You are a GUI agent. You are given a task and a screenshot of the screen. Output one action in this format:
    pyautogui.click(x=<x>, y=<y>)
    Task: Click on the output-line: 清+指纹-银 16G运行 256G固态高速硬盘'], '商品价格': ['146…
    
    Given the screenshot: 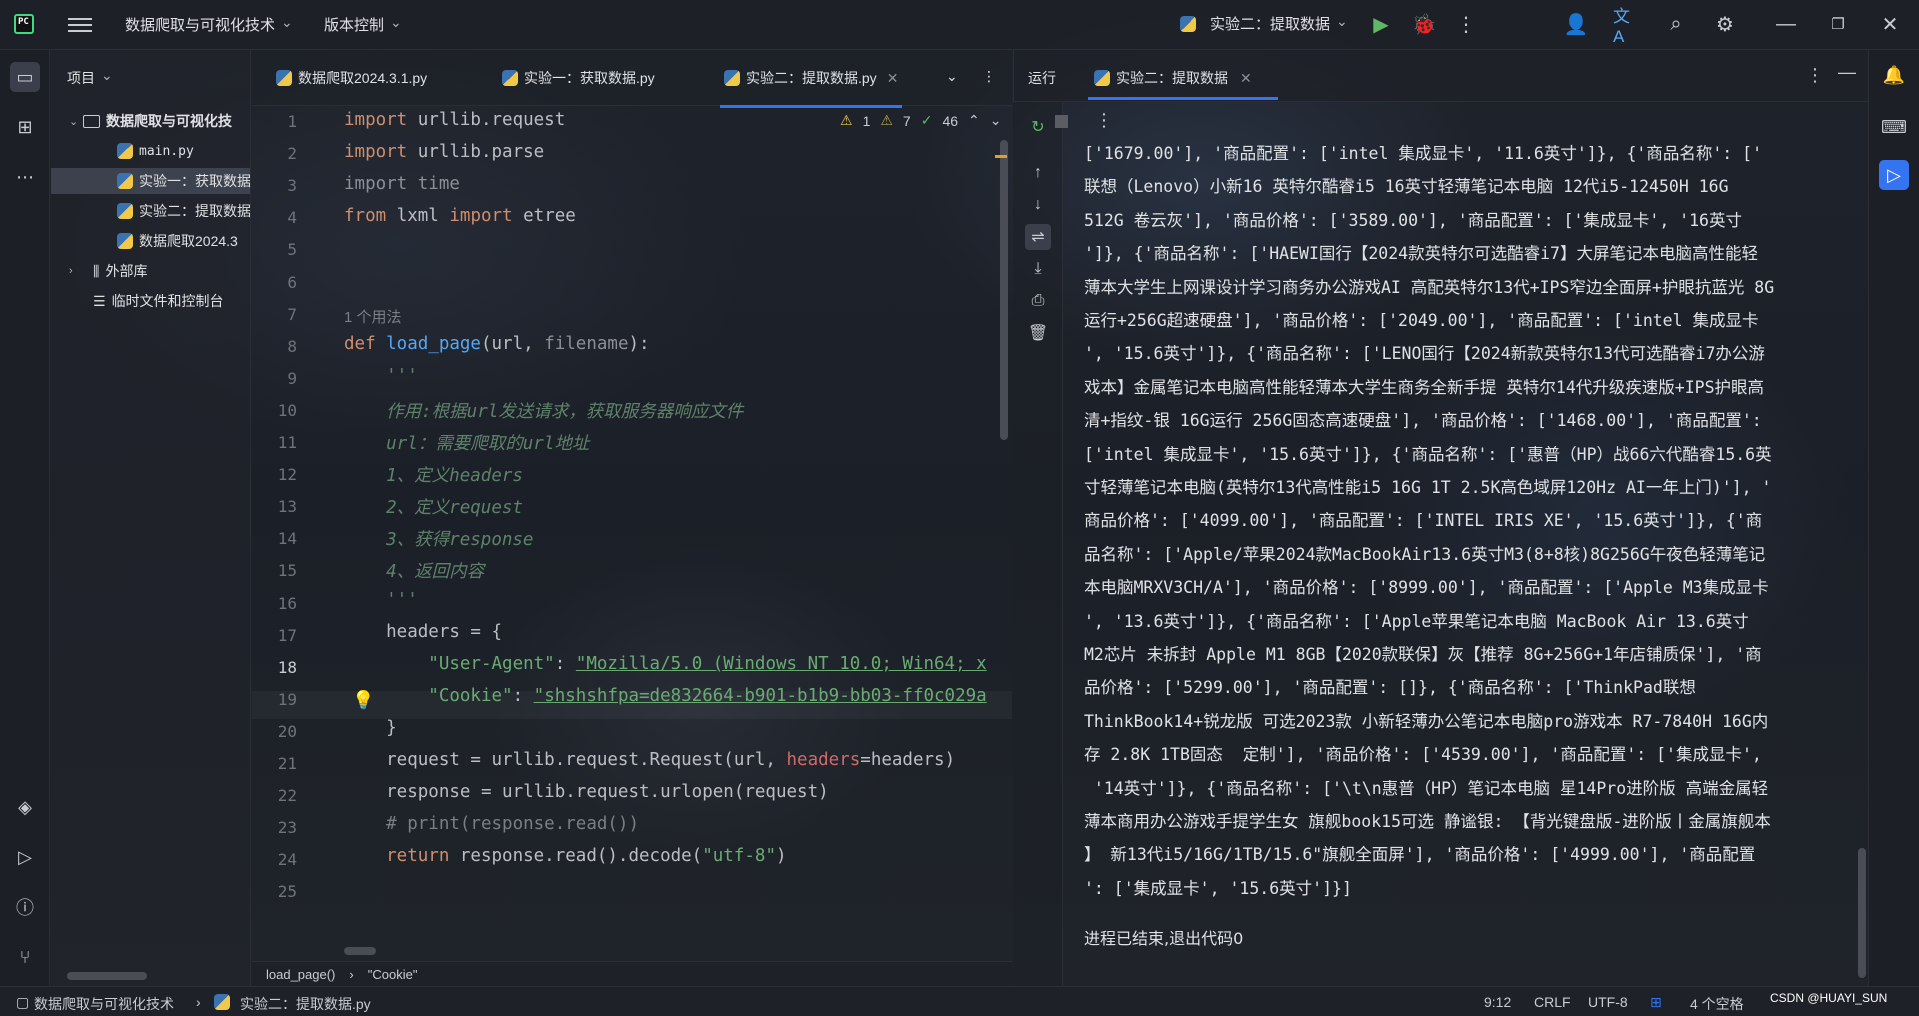 What is the action you would take?
    pyautogui.click(x=1423, y=421)
    